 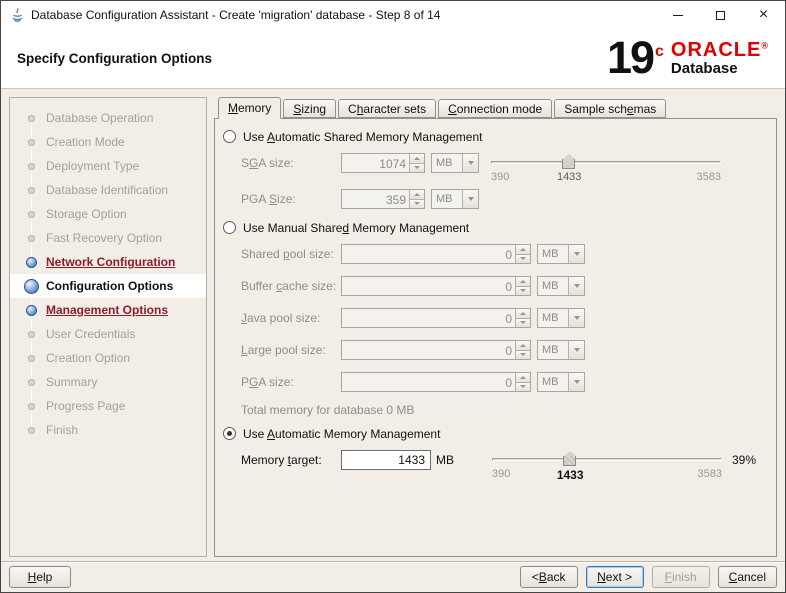 I want to click on oracle-wordmark: ORACLE®, so click(x=720, y=50).